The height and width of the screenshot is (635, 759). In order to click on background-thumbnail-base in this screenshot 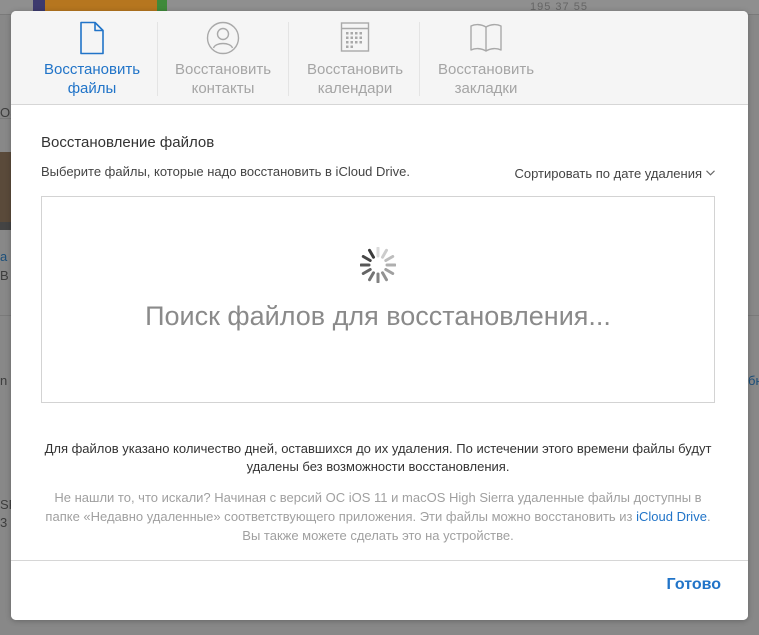, I will do `click(5, 226)`.